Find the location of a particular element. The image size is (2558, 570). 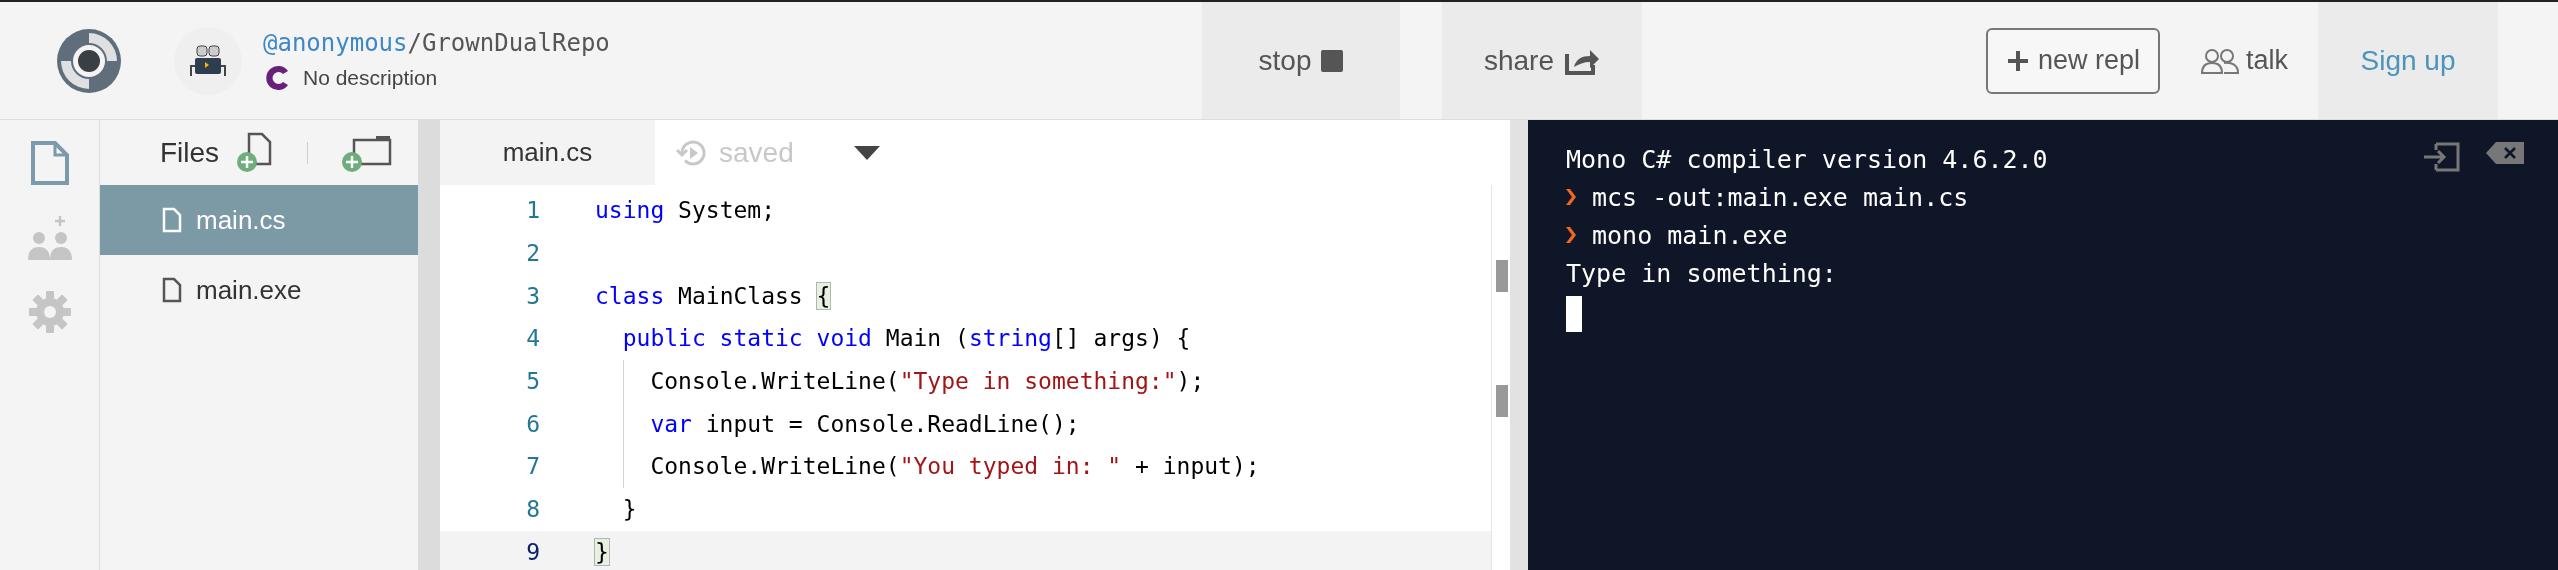

code-line: class MainClass { is located at coordinates (713, 296).